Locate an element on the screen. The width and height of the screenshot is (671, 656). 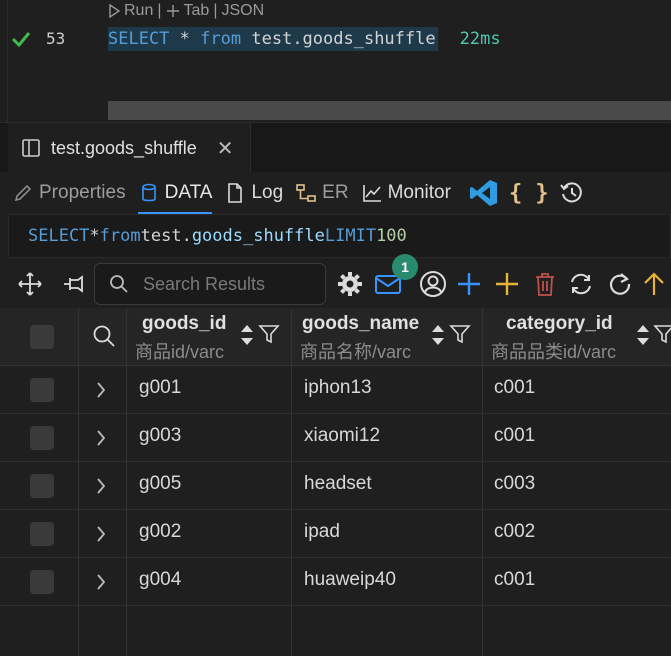
codelens-bar: Run | Tab | JSON is located at coordinates (186, 11).